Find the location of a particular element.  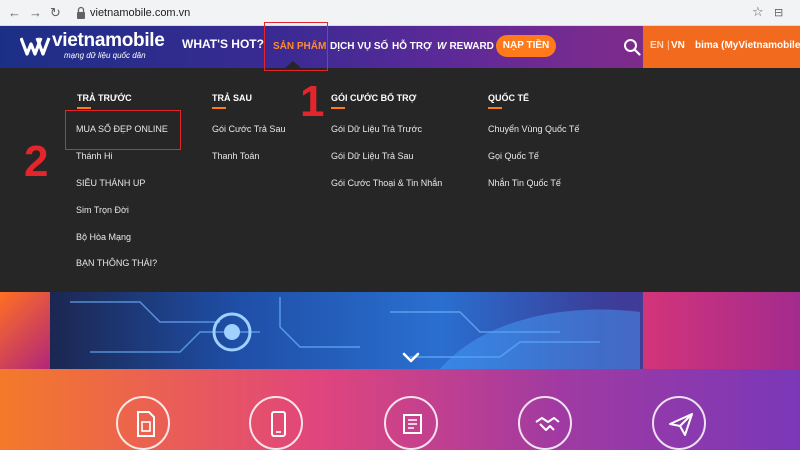

nav-reward: W REWARD is located at coordinates (465, 46).